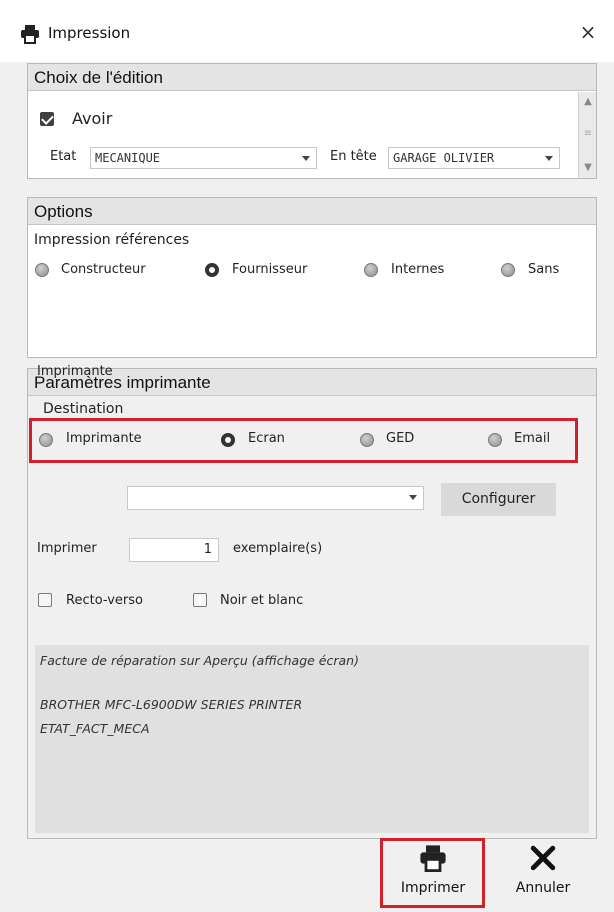 The image size is (614, 912). I want to click on avoir-checkbox, so click(47, 119).